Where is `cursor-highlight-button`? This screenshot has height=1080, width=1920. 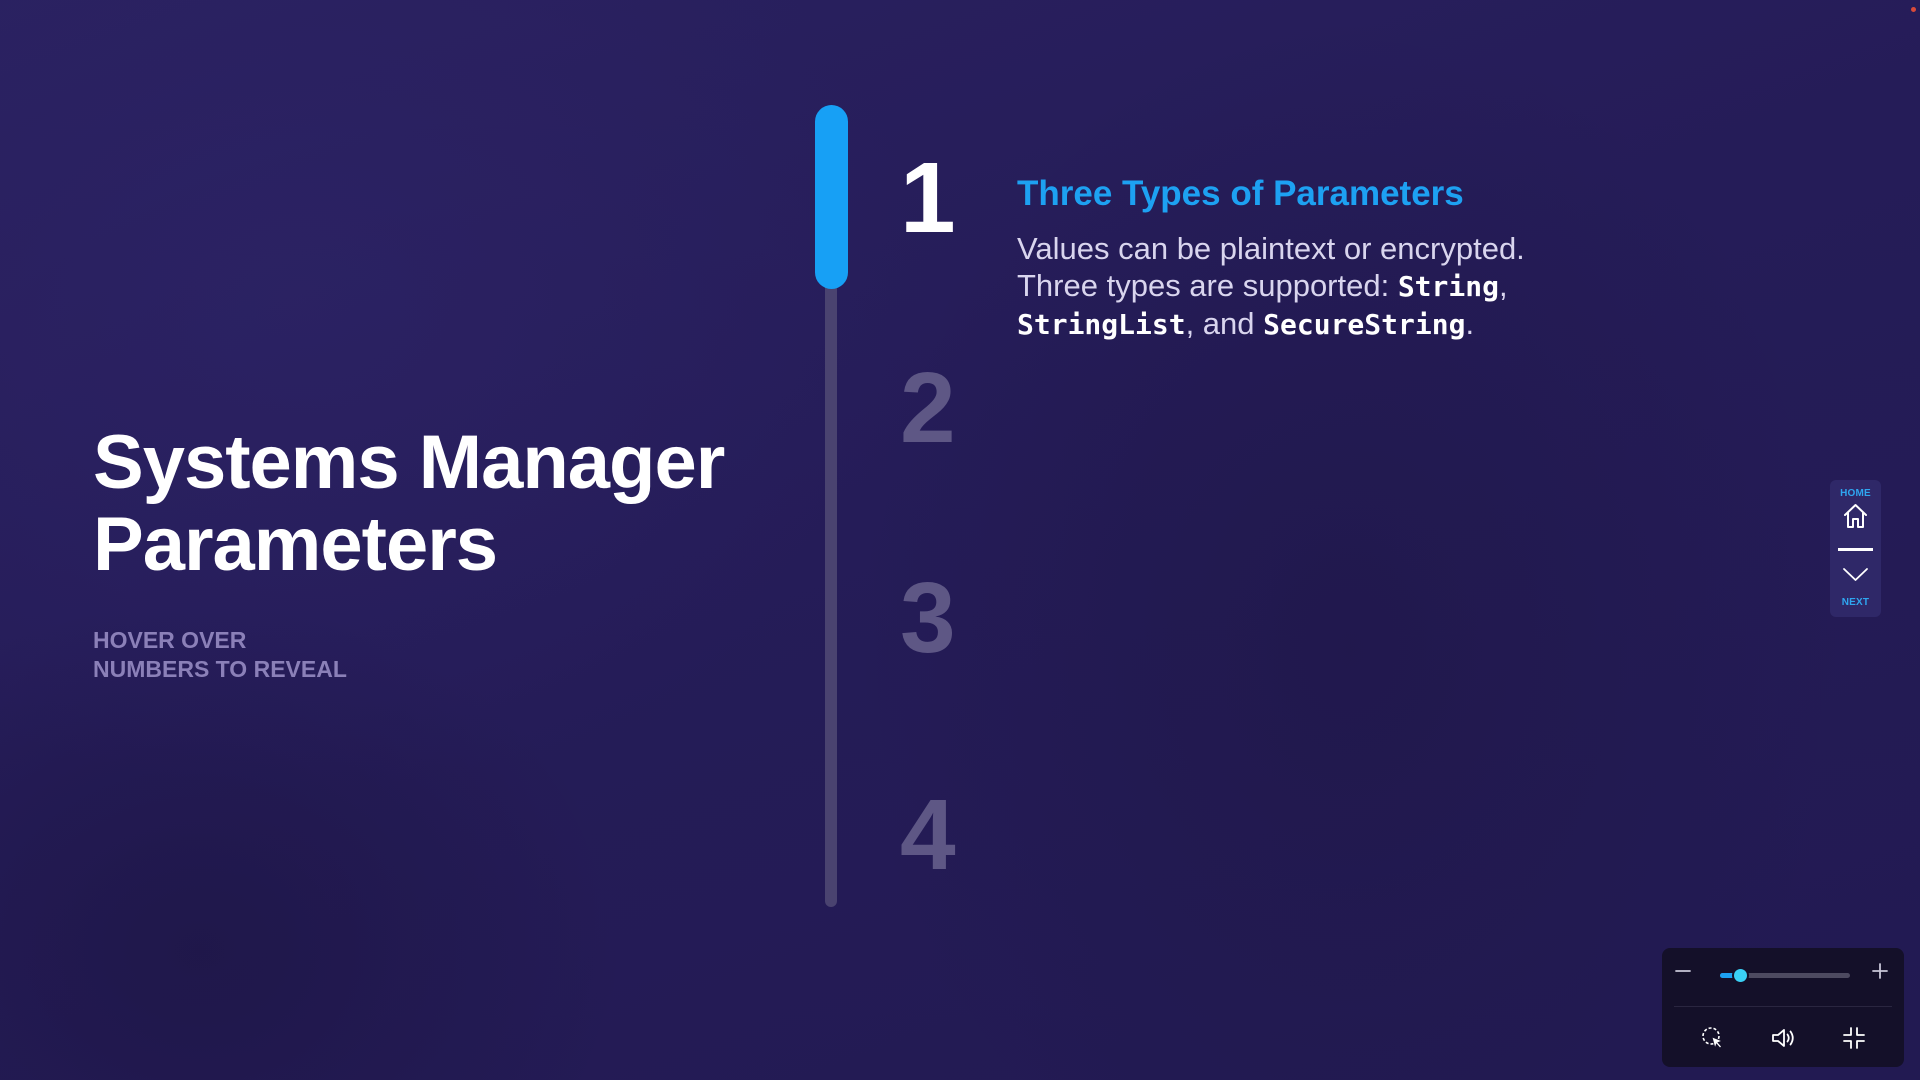
cursor-highlight-button is located at coordinates (1713, 1038).